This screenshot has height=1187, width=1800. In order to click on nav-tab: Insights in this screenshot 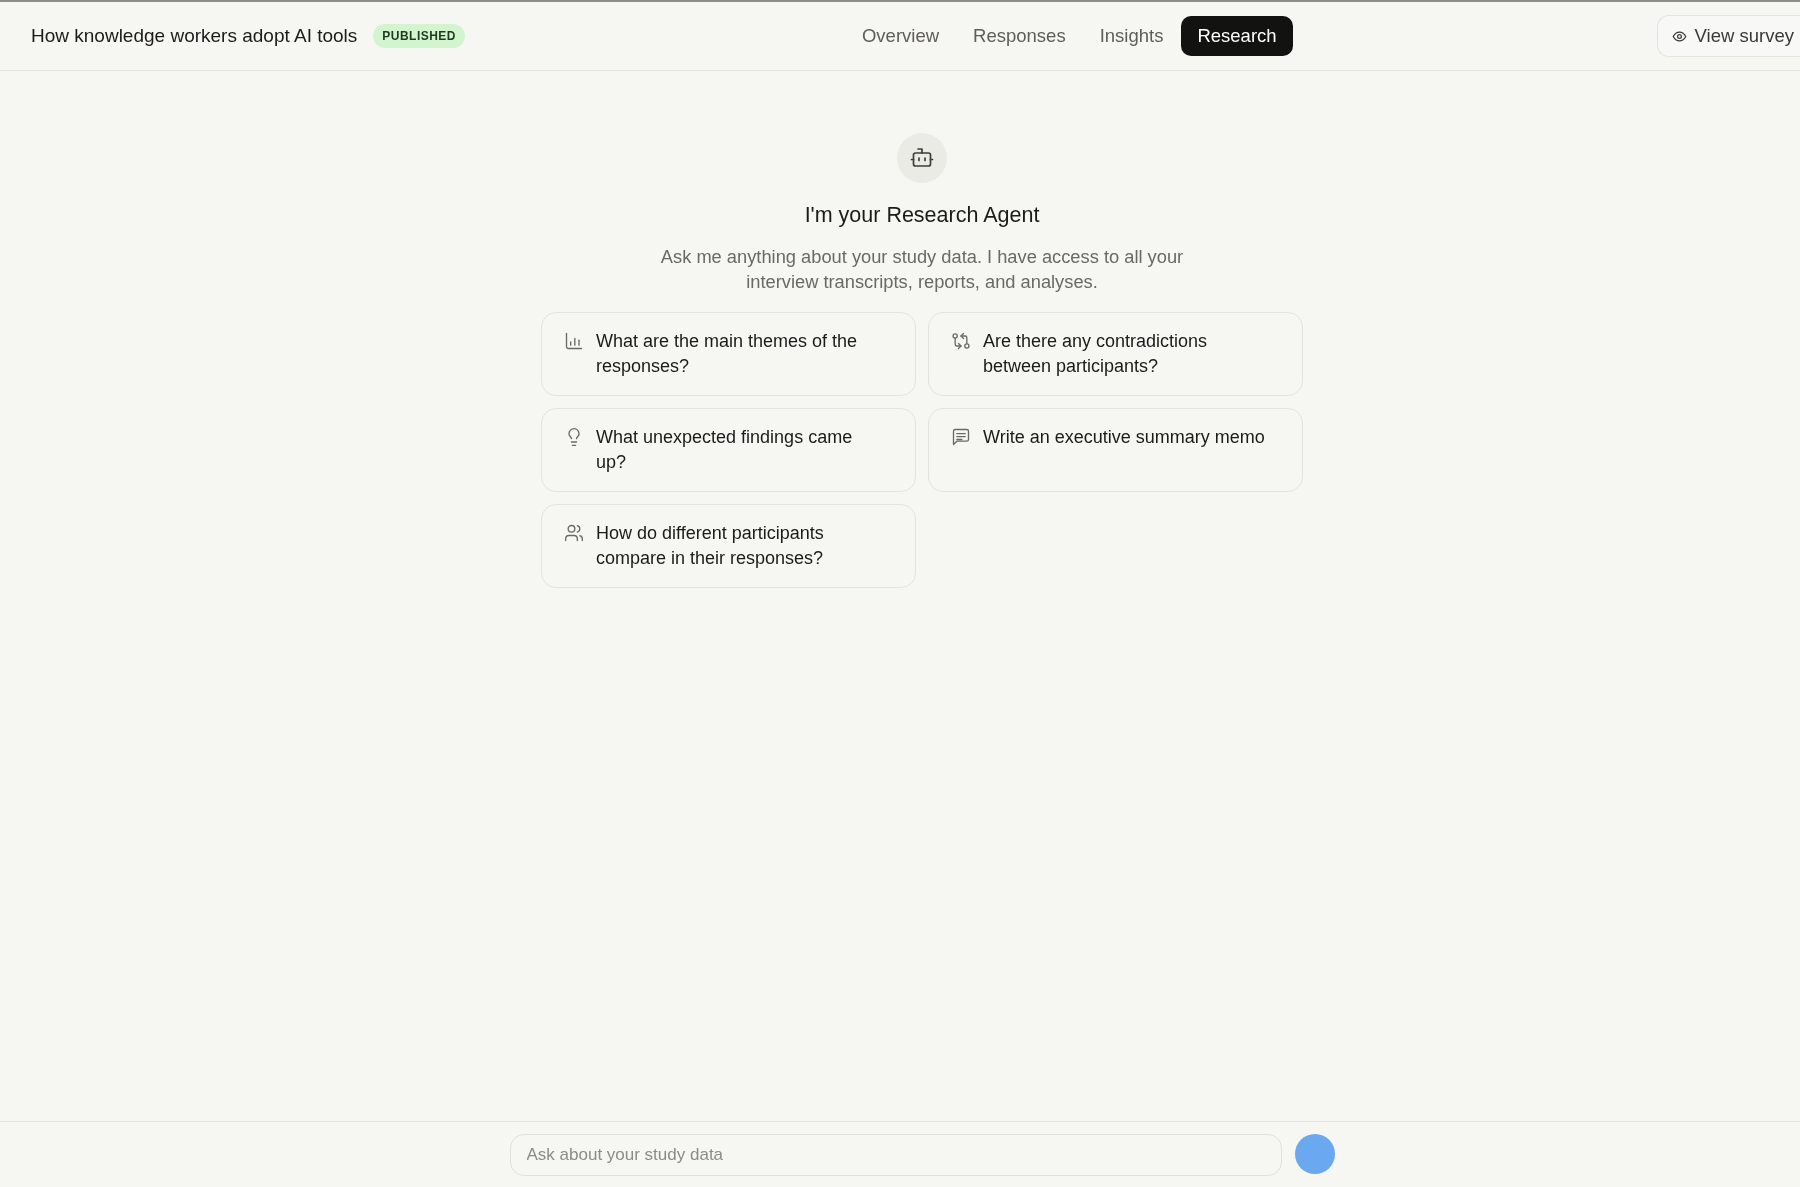, I will do `click(1131, 36)`.